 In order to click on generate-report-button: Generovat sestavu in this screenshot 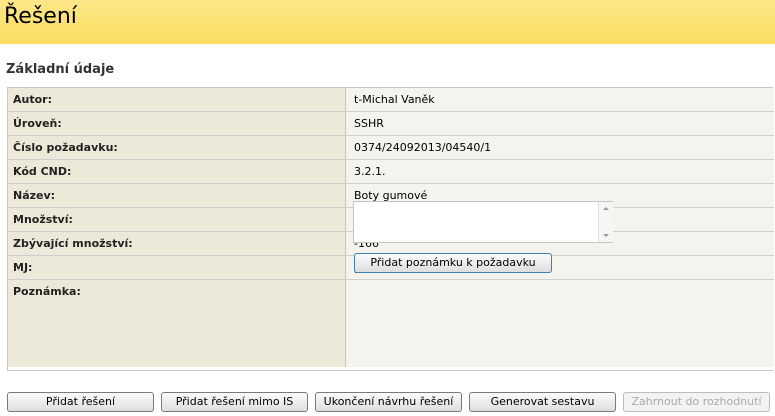, I will do `click(542, 402)`.